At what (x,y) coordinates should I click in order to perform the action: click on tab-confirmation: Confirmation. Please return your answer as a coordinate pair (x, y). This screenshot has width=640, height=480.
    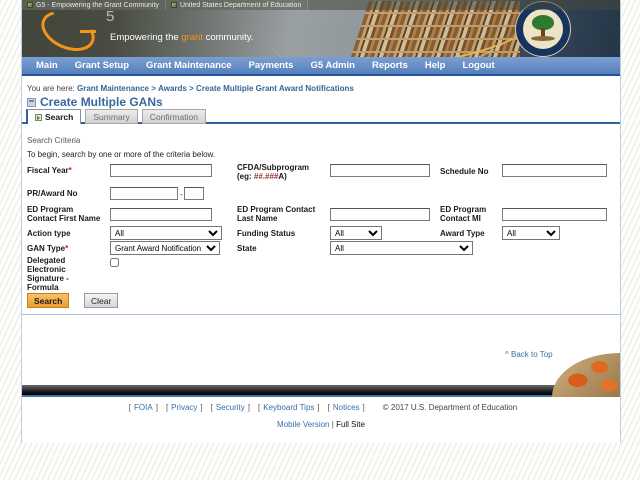
    Looking at the image, I should click on (173, 116).